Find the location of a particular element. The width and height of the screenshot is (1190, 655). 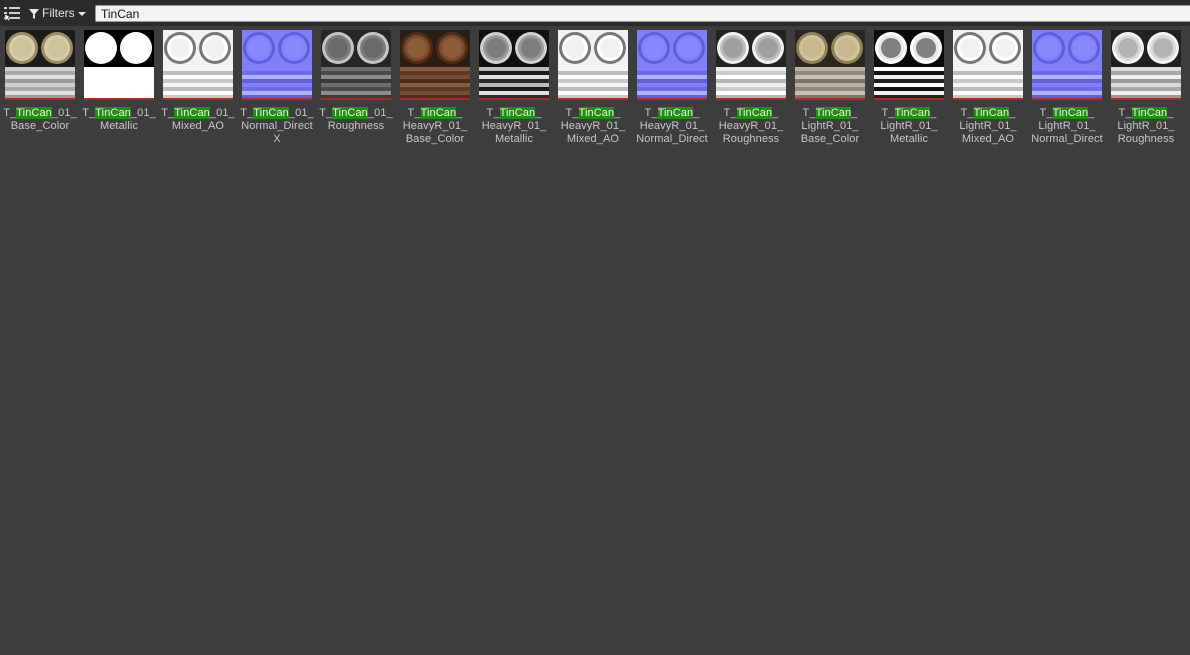

filters-label: Filters is located at coordinates (58, 13).